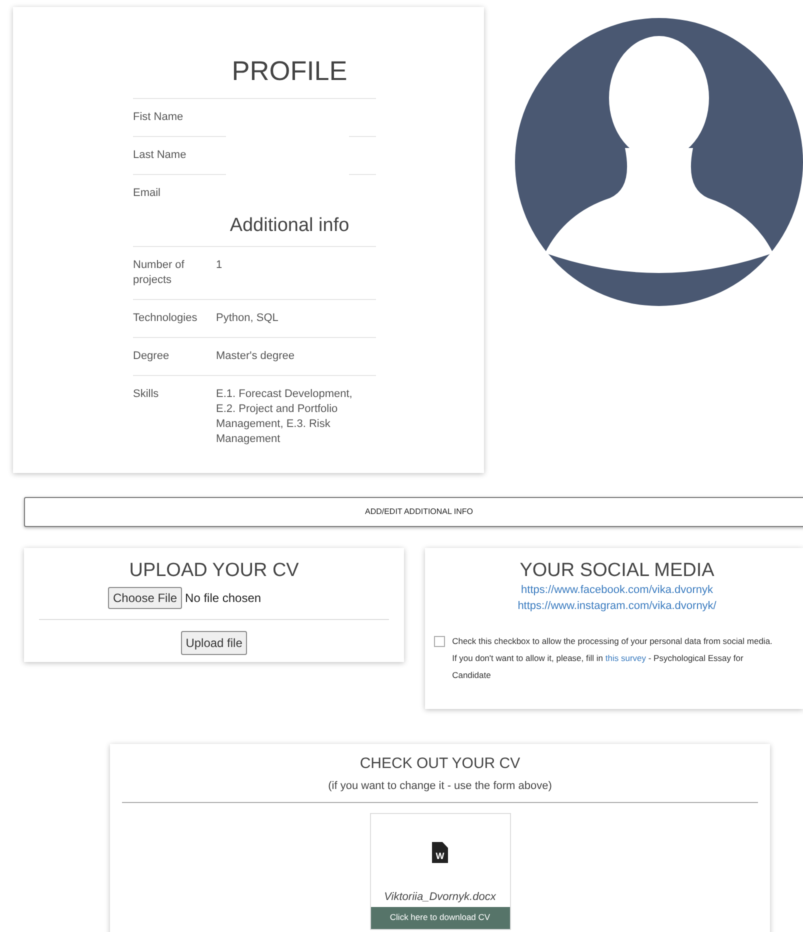 The width and height of the screenshot is (803, 932). Describe the element at coordinates (614, 606) in the screenshot. I see `social-link: https://www.instagram.com/vika.dvornyk/` at that location.